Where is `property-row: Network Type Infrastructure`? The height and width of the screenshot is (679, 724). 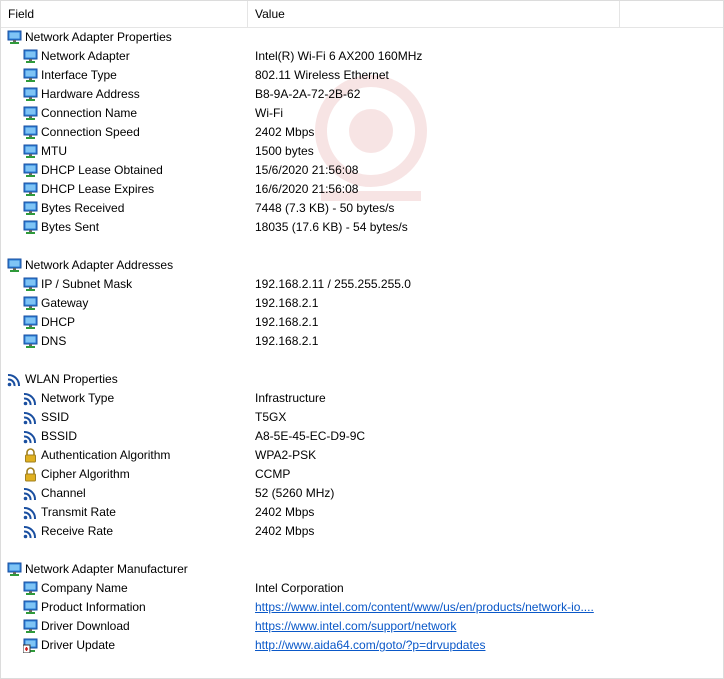
property-row: Network Type Infrastructure is located at coordinates (362, 398).